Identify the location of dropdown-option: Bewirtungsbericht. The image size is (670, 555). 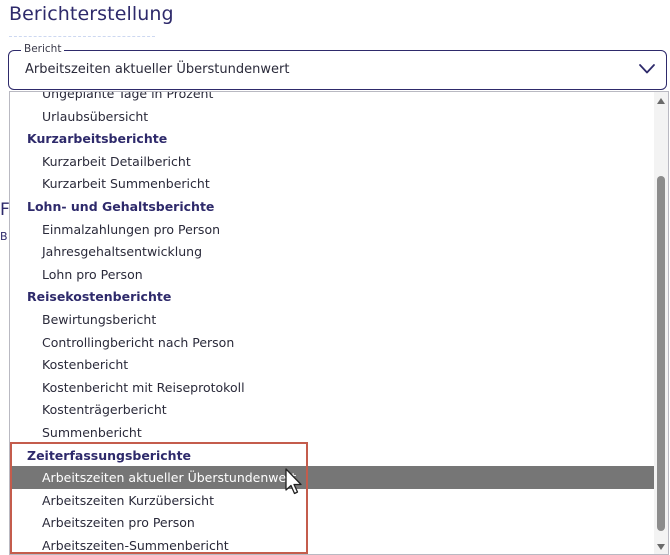
(333, 319).